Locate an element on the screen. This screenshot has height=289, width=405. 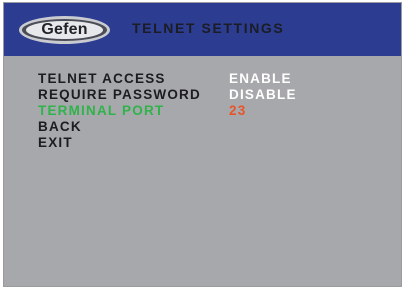
menu-item-exit: EXIT is located at coordinates (218, 143).